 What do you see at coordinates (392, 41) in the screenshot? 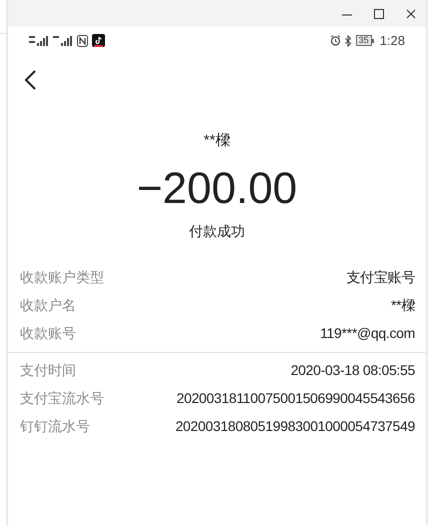
I see `clock-time: 1:28` at bounding box center [392, 41].